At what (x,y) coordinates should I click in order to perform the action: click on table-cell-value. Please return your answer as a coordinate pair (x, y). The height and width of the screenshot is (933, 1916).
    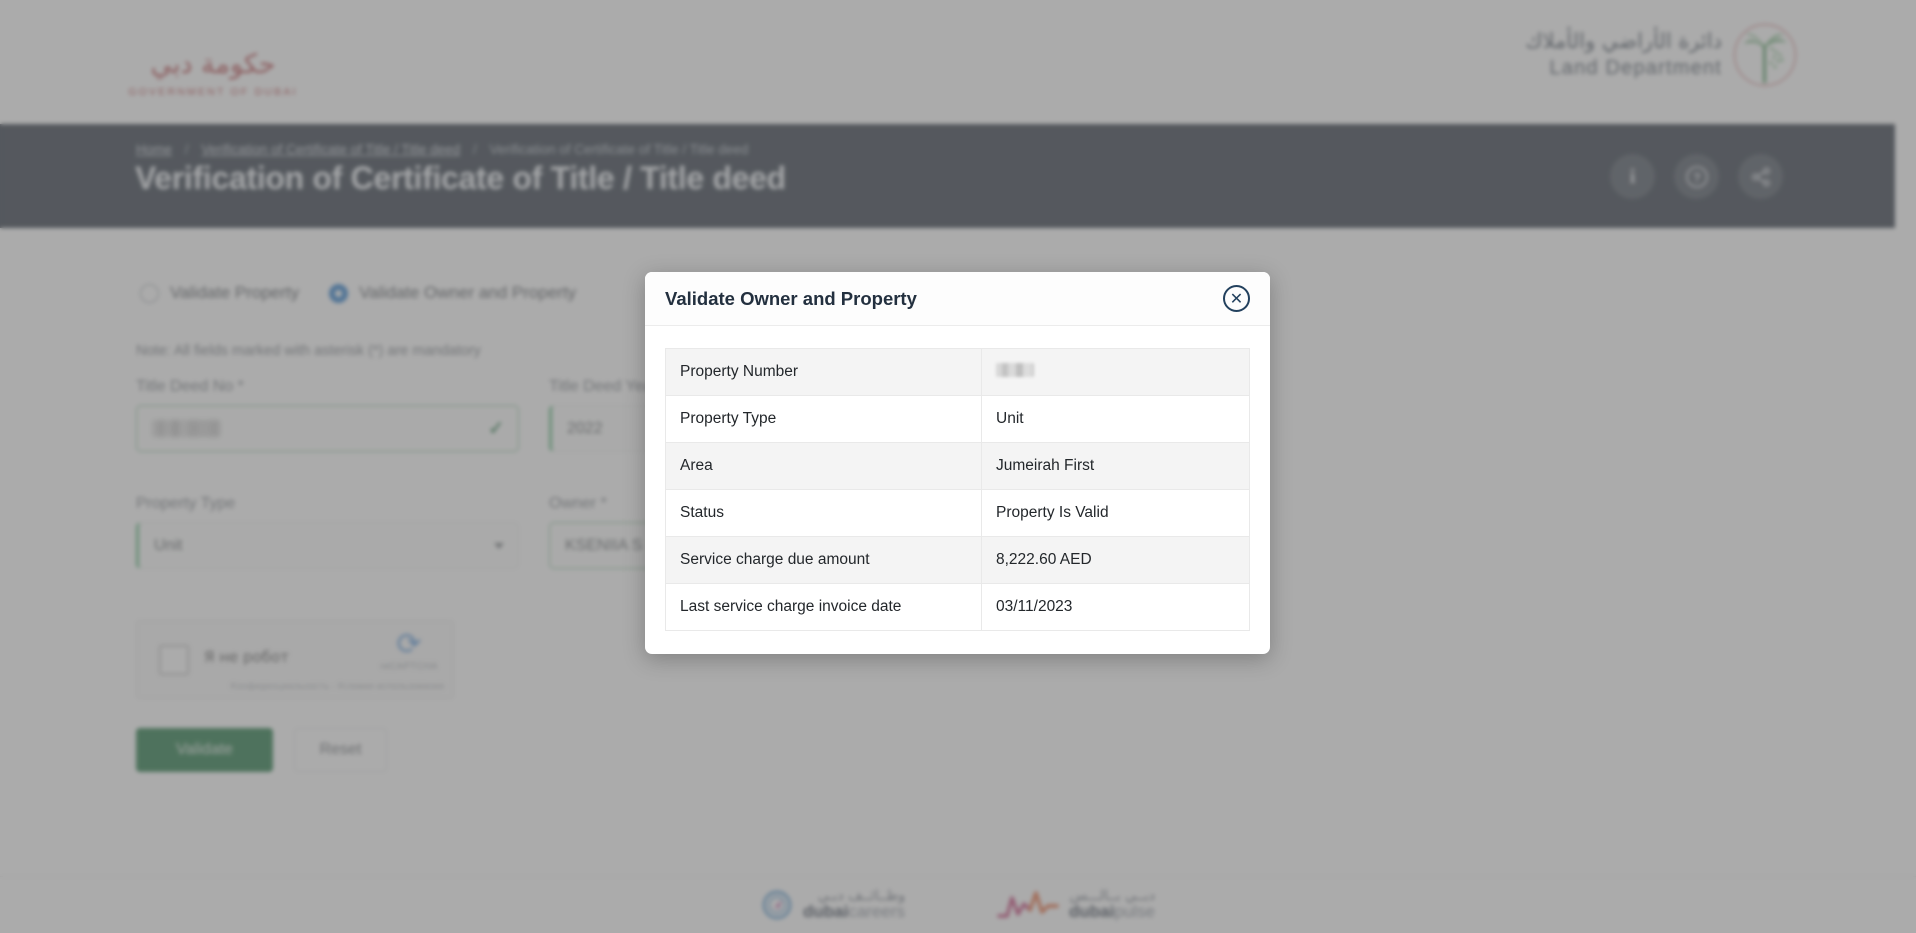
    Looking at the image, I should click on (1115, 372).